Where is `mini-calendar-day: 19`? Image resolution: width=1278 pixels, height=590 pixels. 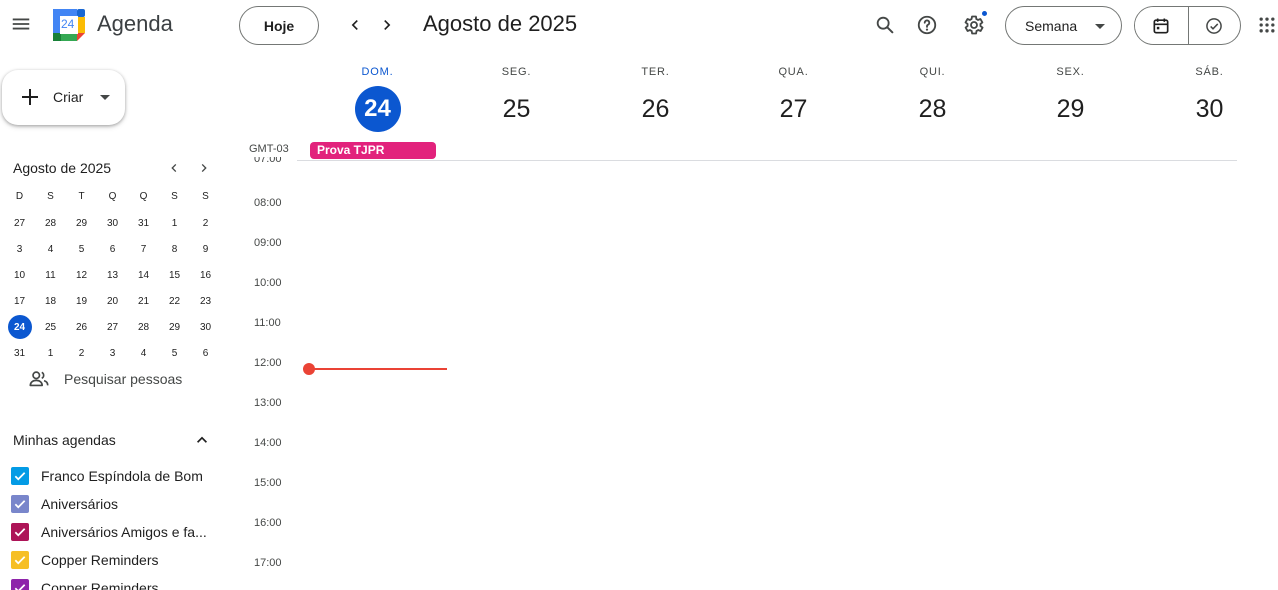
mini-calendar-day: 19 is located at coordinates (81, 301).